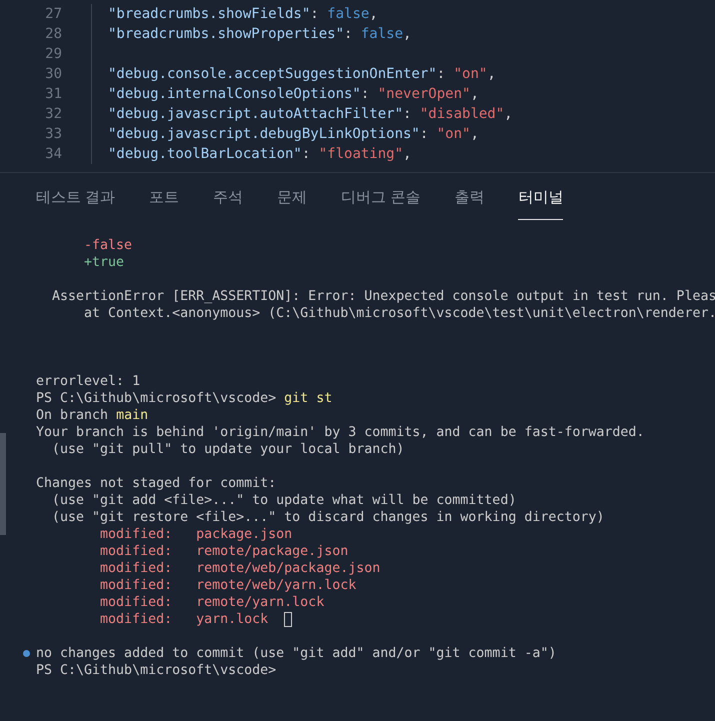 Image resolution: width=715 pixels, height=721 pixels. I want to click on code-line: "debug.javascript.debugByLinkOptions": "on",, so click(293, 134).